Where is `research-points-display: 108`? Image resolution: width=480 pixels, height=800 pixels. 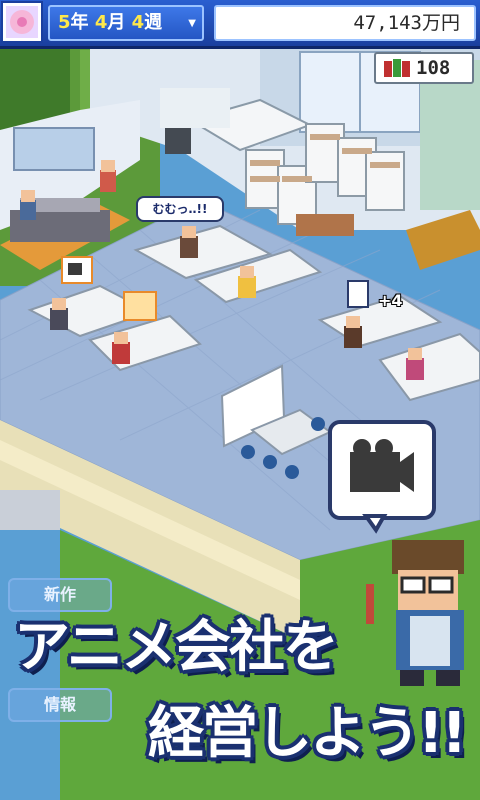
research-points-display: 108 is located at coordinates (424, 68).